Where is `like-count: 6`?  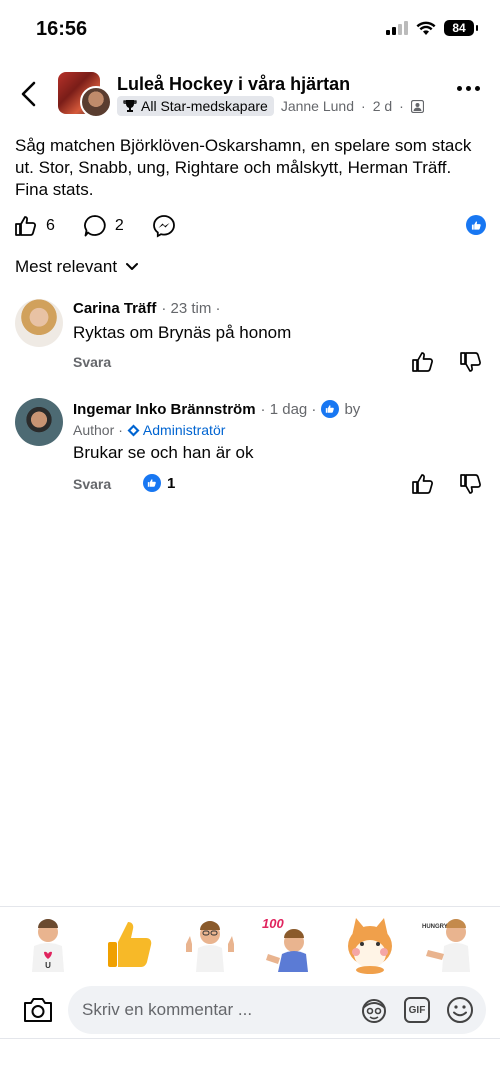 like-count: 6 is located at coordinates (50, 225).